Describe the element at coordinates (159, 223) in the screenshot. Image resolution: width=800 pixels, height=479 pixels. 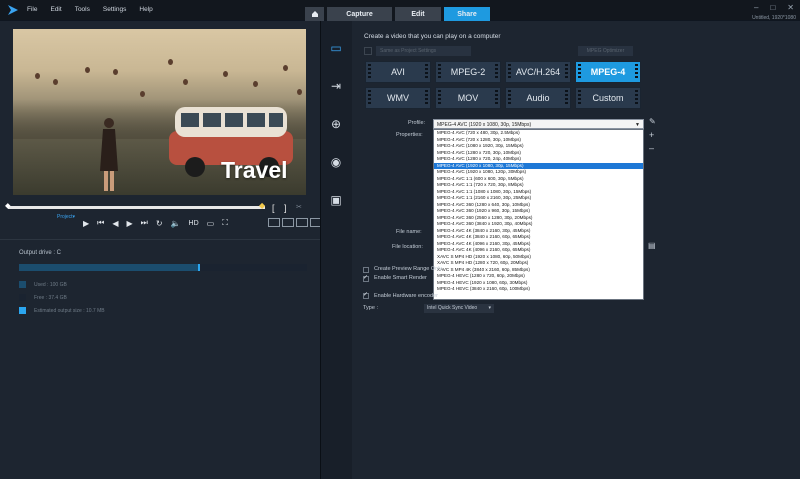
I see `repeat-icon: ↻` at that location.